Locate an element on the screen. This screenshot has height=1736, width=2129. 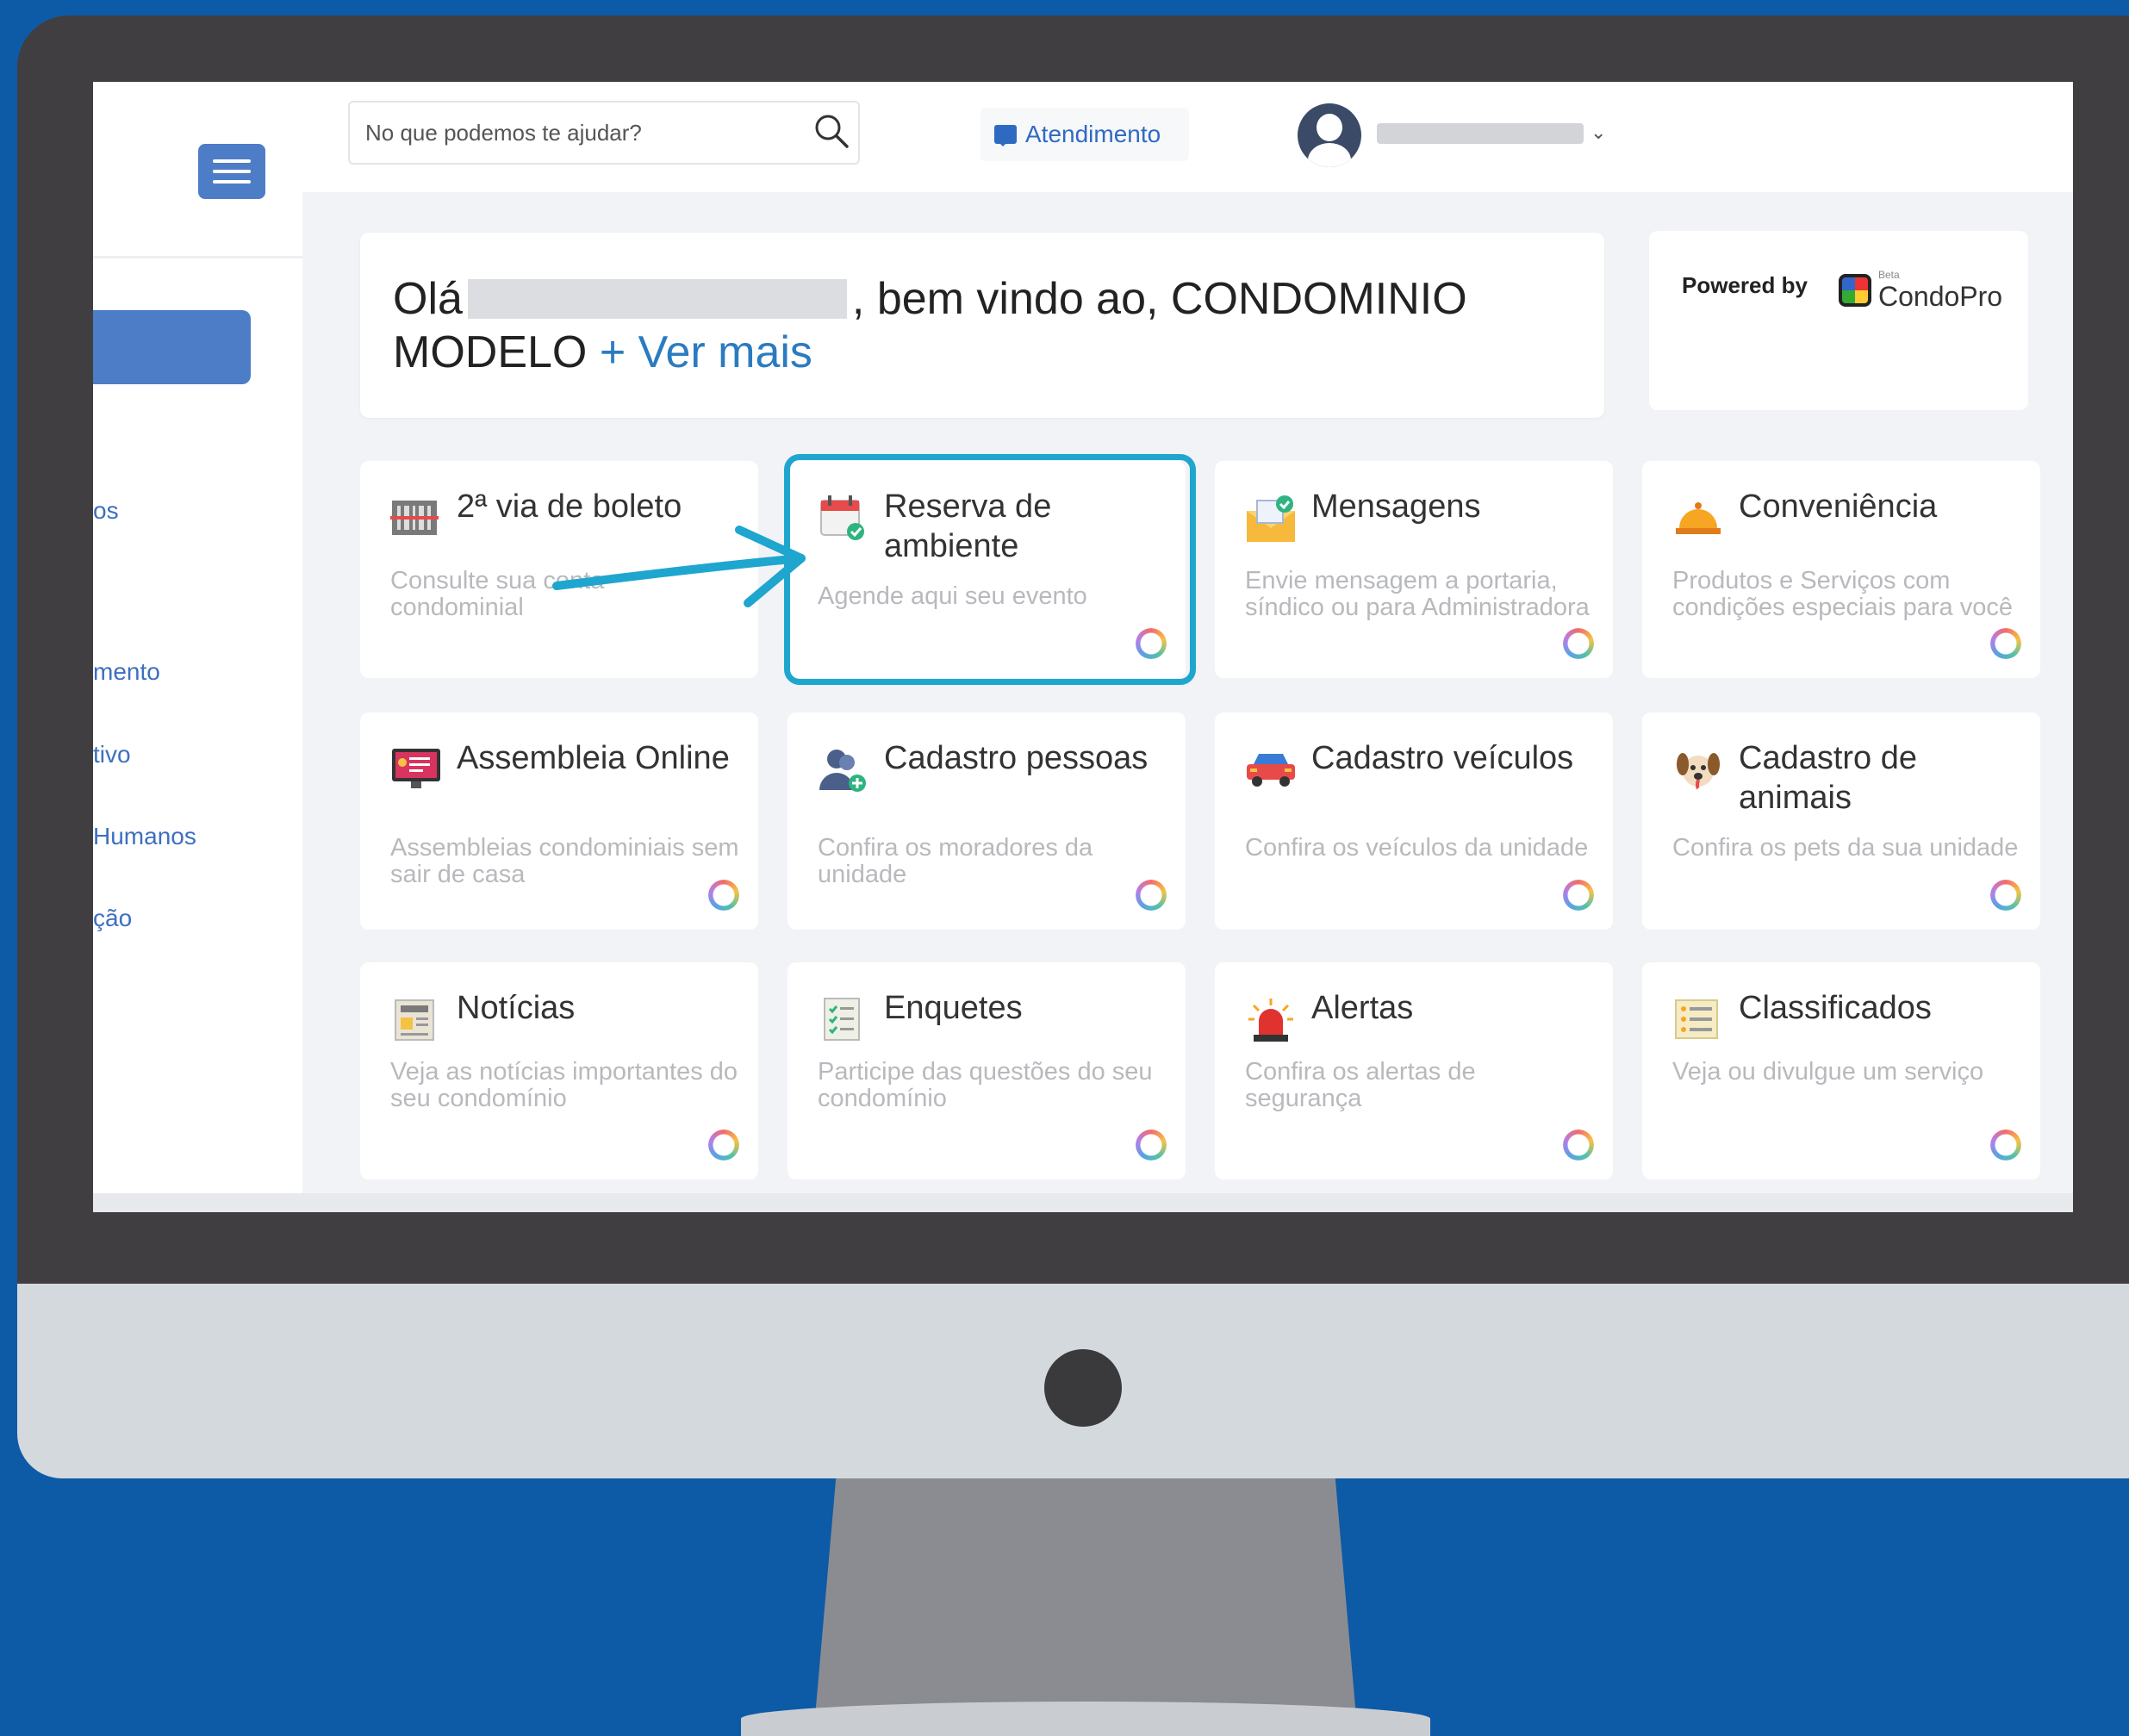
chat-bubble-icon is located at coordinates (1005, 136).